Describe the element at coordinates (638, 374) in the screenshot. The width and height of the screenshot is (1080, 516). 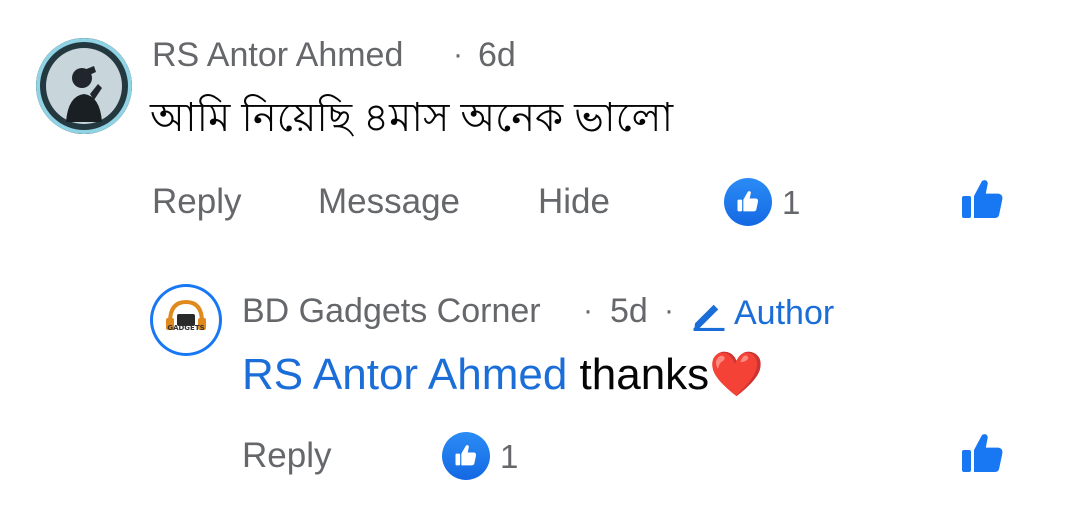
I see `reply-message: thanks` at that location.